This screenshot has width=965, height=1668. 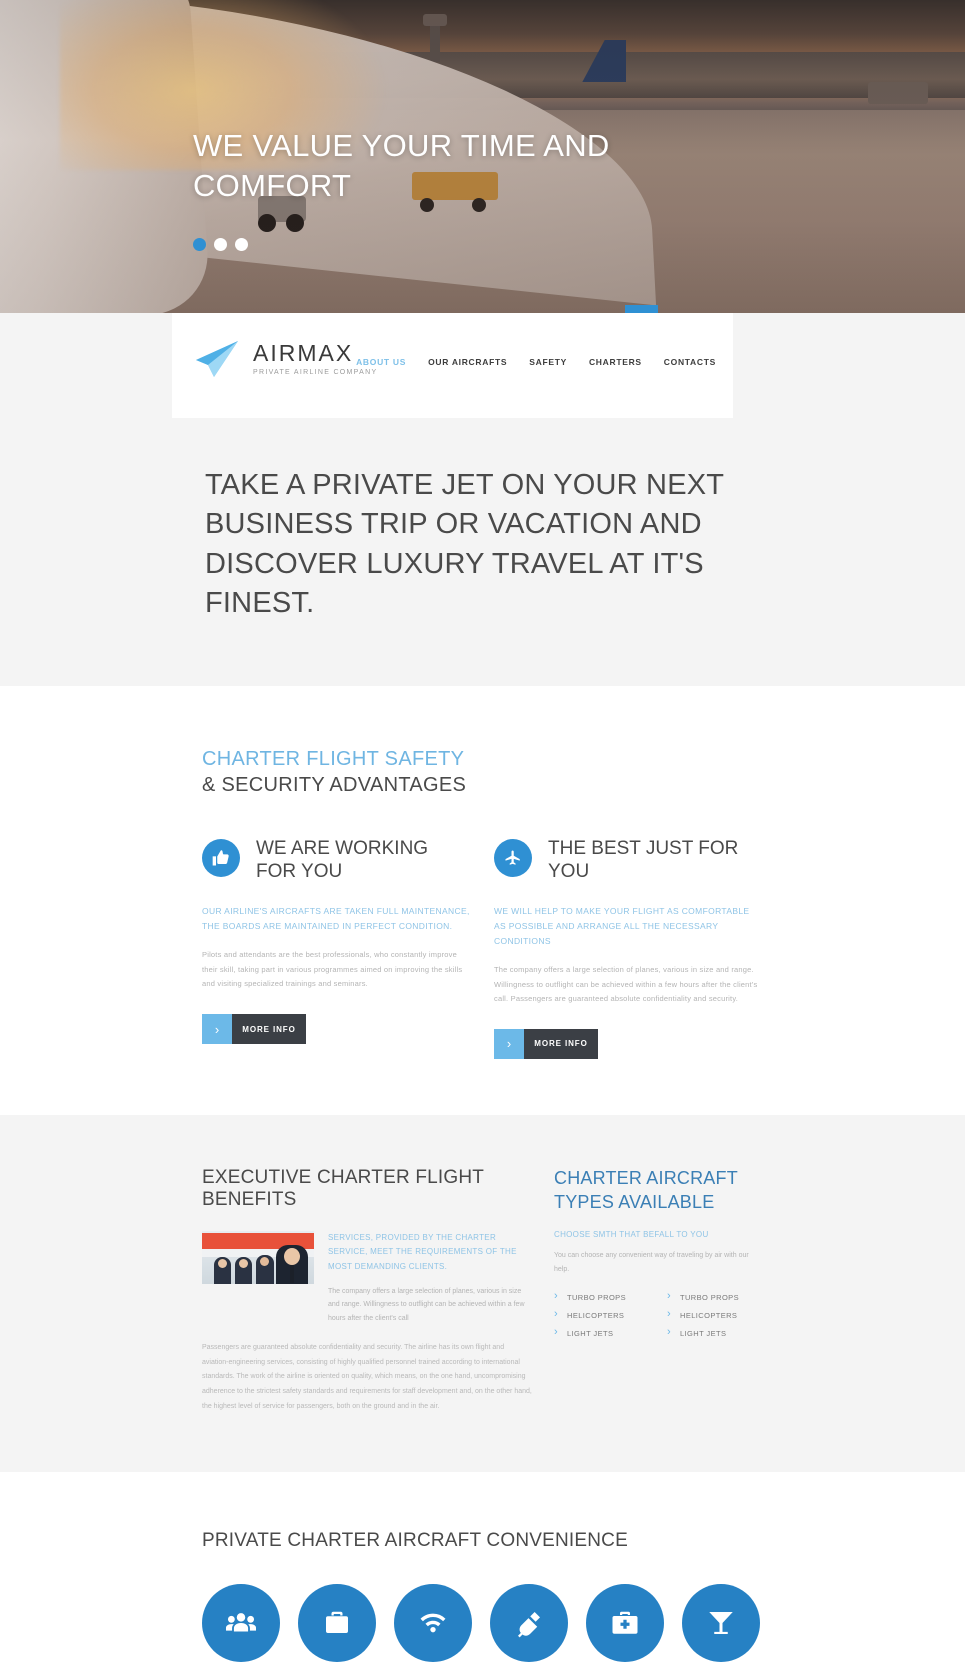 What do you see at coordinates (467, 362) in the screenshot?
I see `nav-item-our-aircrafts: OUR AIRCRAFTS` at bounding box center [467, 362].